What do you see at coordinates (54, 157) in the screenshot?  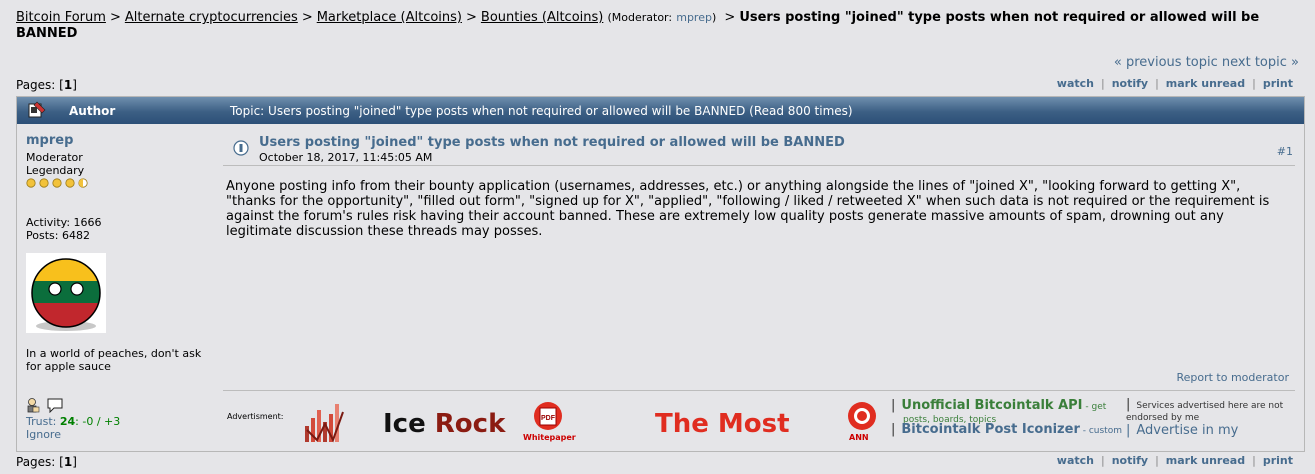 I see `poster-group: Moderator` at bounding box center [54, 157].